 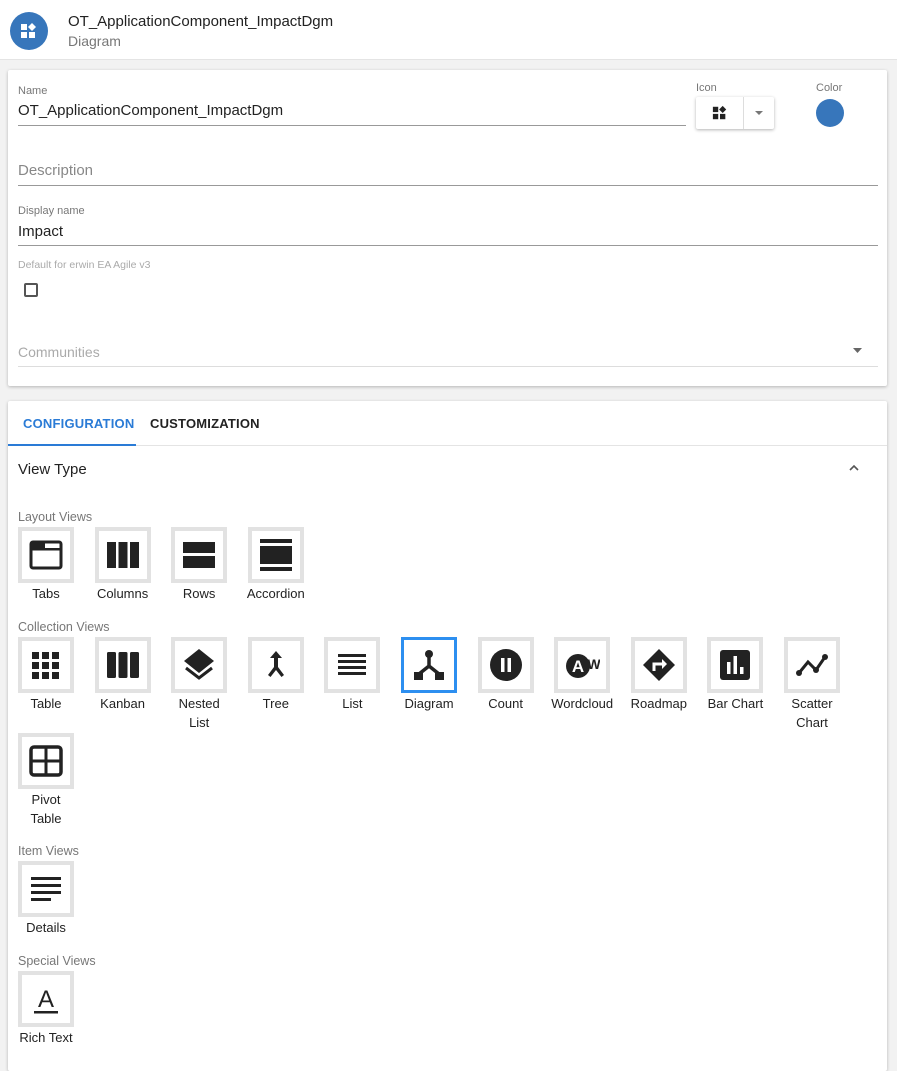 I want to click on view-type-label: List, so click(x=352, y=703).